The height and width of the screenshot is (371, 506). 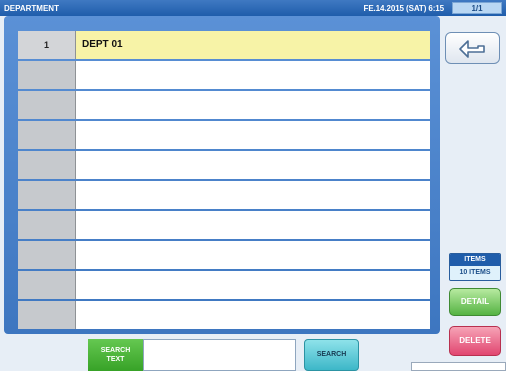 What do you see at coordinates (475, 302) in the screenshot?
I see `detail-button: DETAIL` at bounding box center [475, 302].